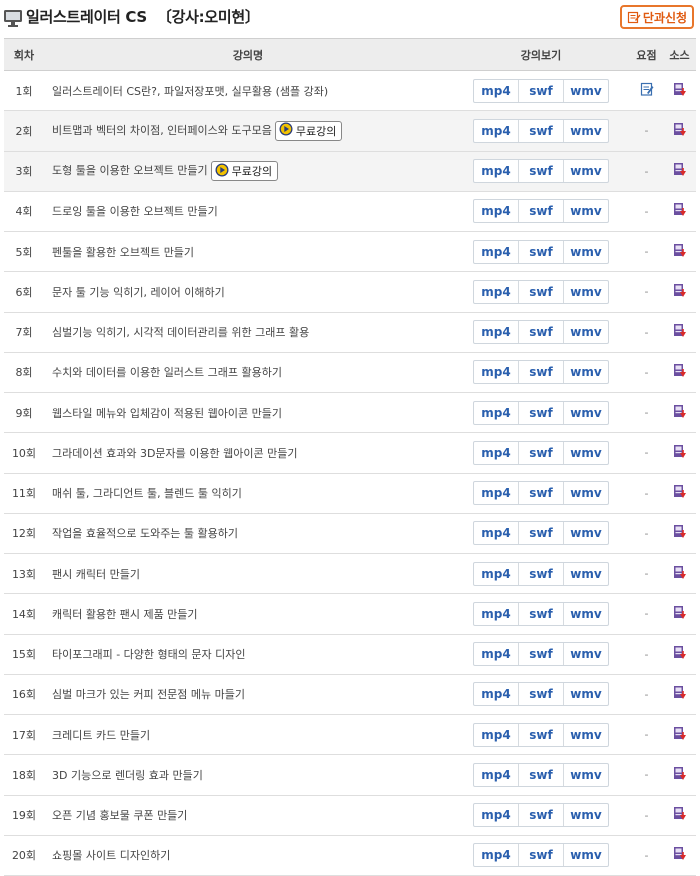 This screenshot has width=700, height=876. What do you see at coordinates (101, 735) in the screenshot?
I see `lecture-title: 크레디트 카드 만들기` at bounding box center [101, 735].